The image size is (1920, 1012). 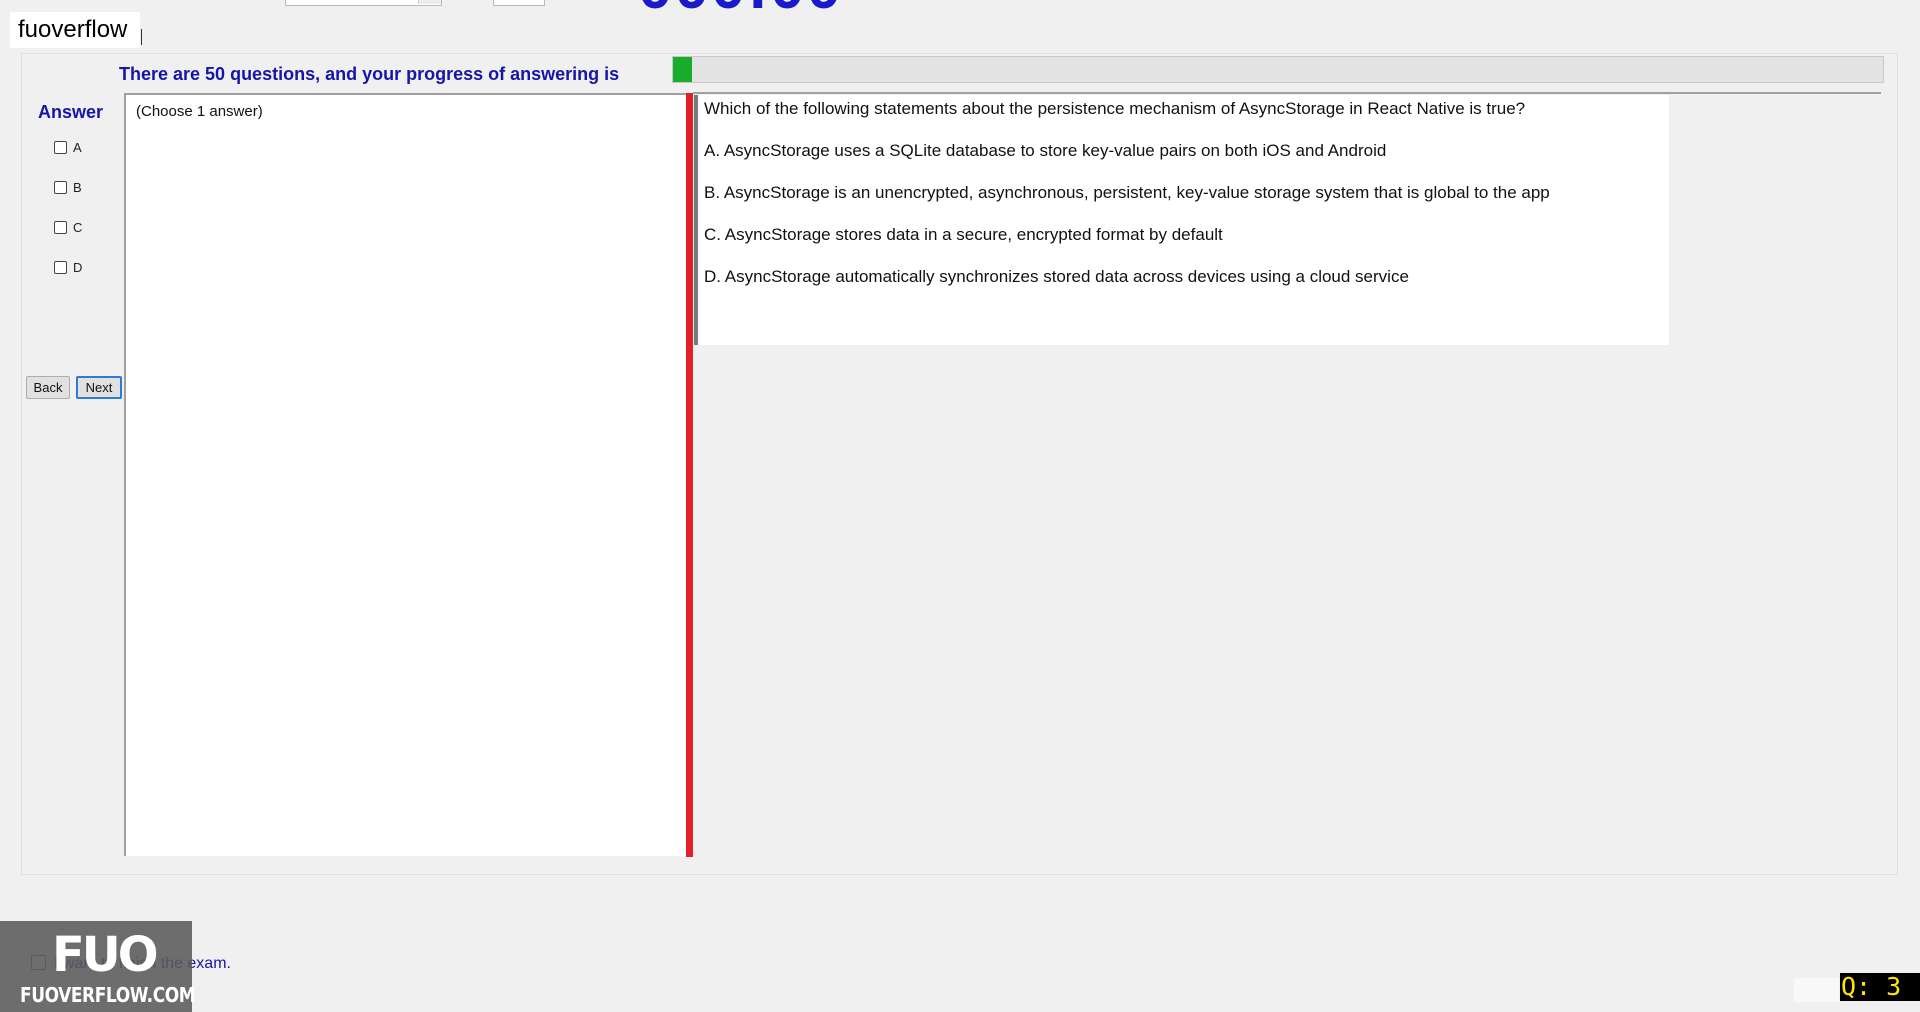 I want to click on text-caret, so click(x=141, y=37).